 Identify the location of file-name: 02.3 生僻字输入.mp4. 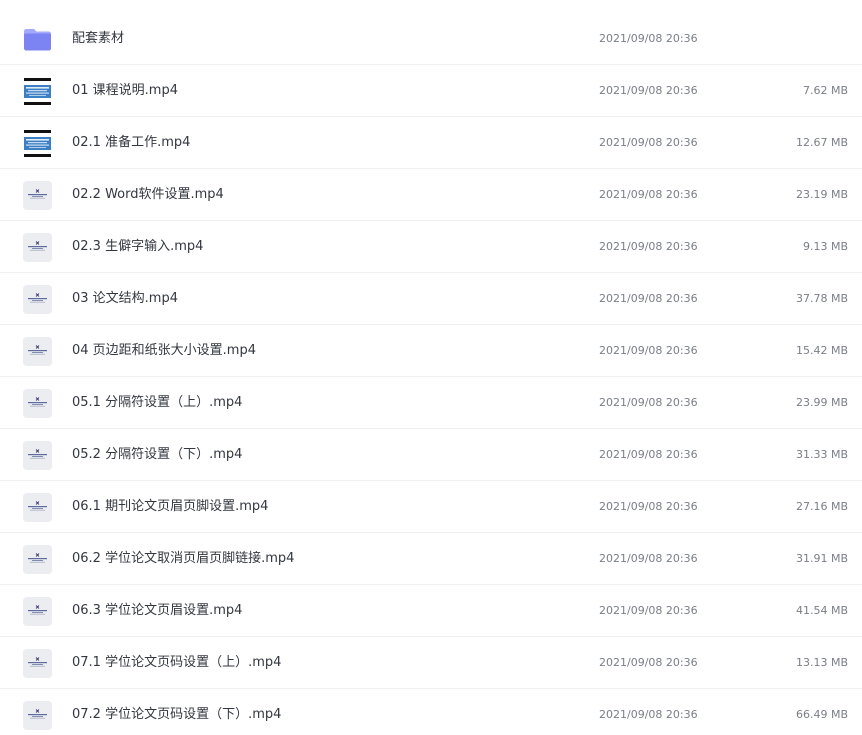
(137, 247).